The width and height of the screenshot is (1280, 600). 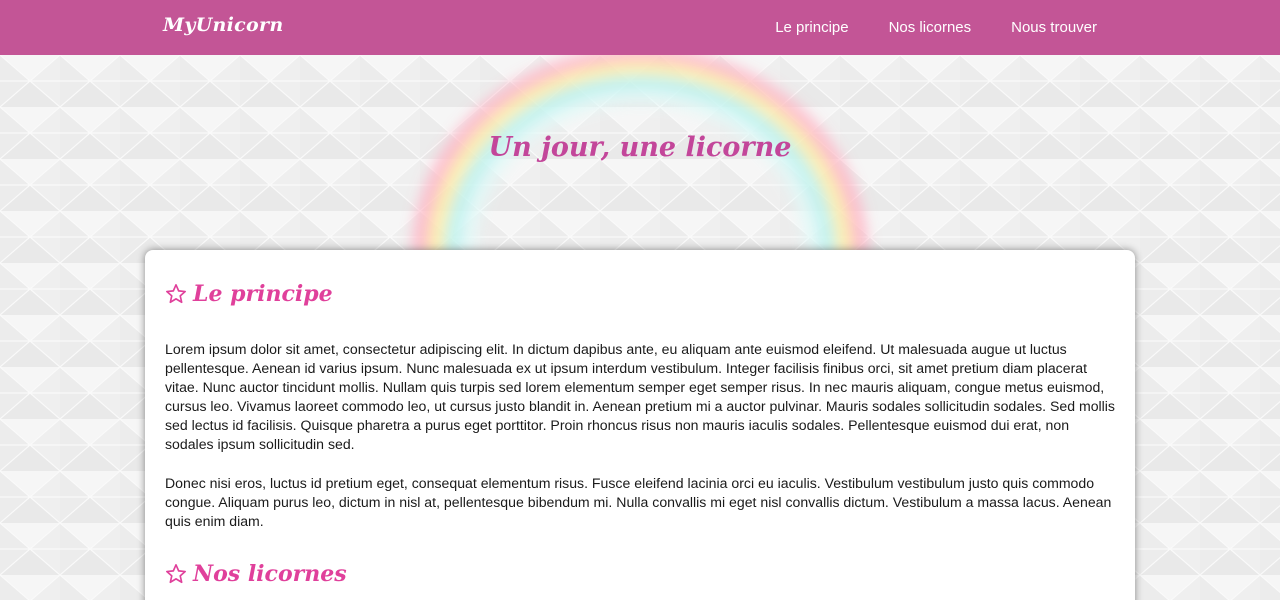 What do you see at coordinates (640, 147) in the screenshot?
I see `hero-title: Un jour, une licorne` at bounding box center [640, 147].